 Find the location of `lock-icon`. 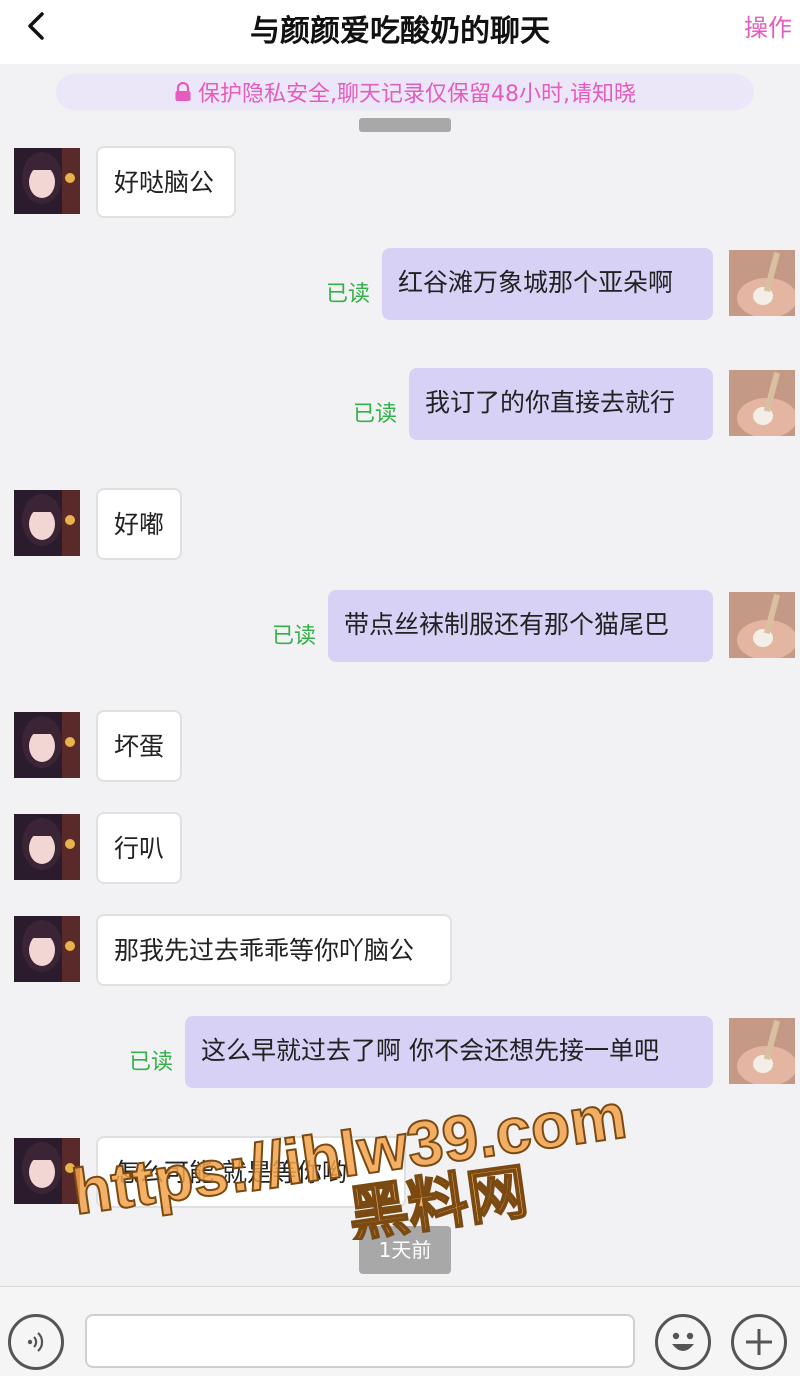

lock-icon is located at coordinates (183, 91).